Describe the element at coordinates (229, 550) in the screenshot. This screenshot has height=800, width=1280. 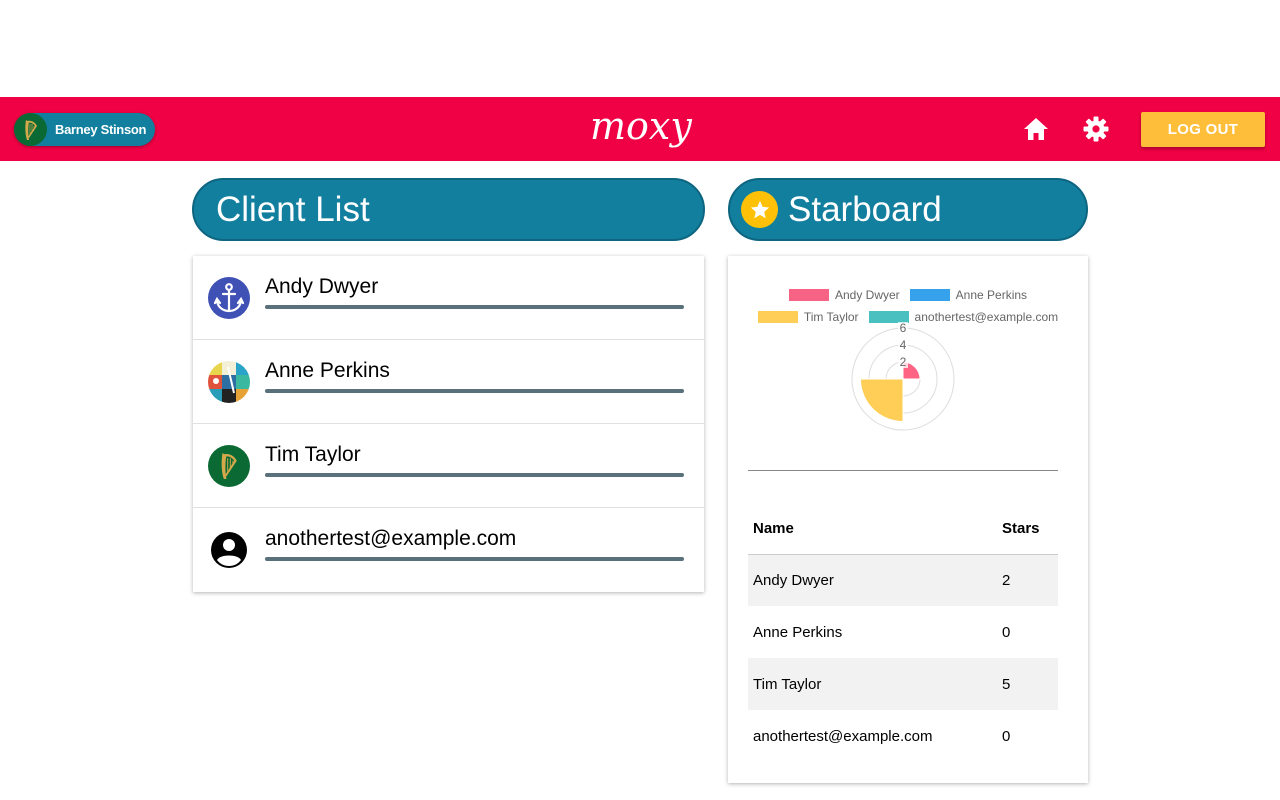
I see `account-circle-icon` at that location.